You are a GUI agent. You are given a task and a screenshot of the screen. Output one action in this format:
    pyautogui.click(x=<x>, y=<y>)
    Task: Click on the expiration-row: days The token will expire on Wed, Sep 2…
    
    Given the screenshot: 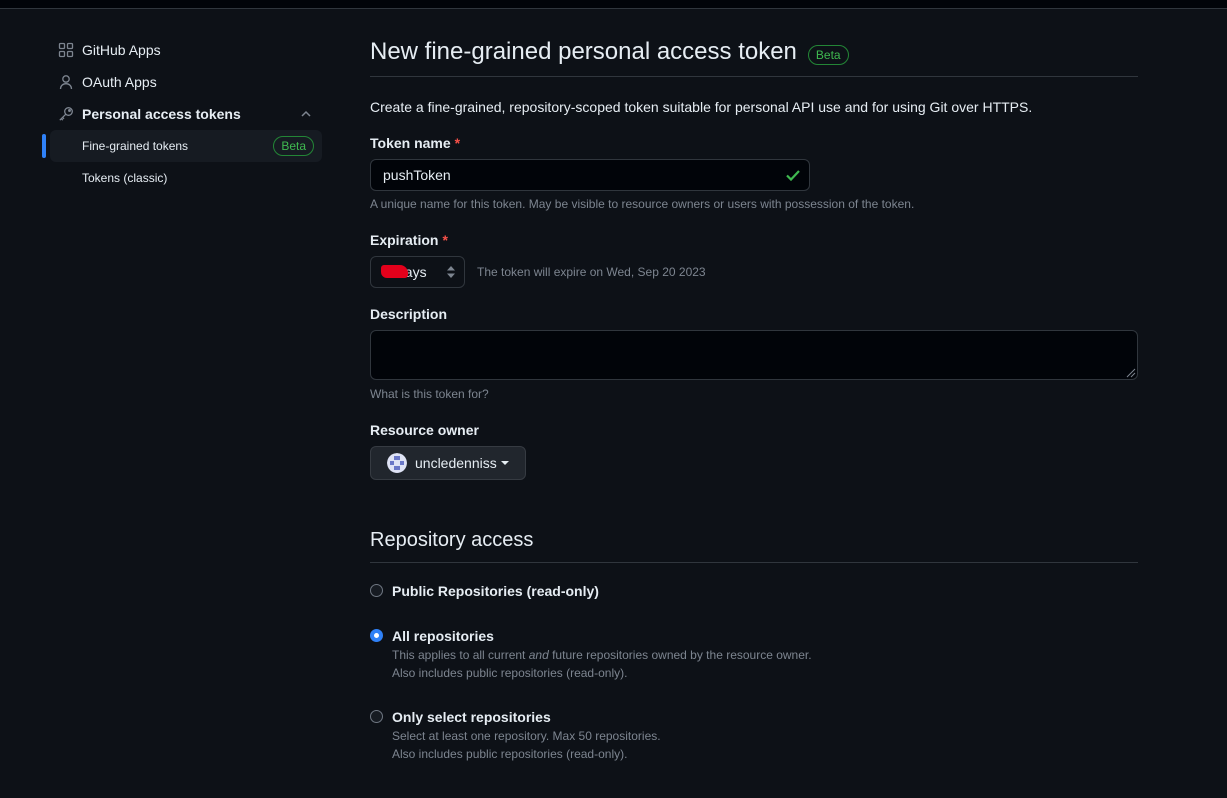 What is the action you would take?
    pyautogui.click(x=754, y=272)
    